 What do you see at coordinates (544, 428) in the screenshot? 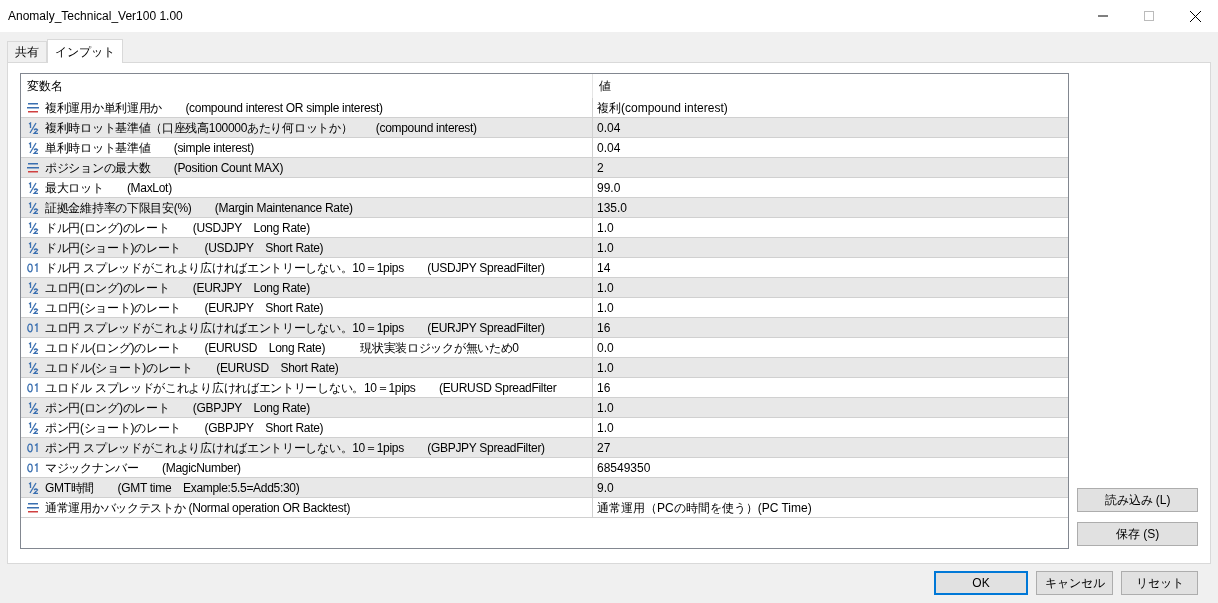
I see `parameter-row: ポン円(ショート)のレート (GBPJPY Short Rate) 1.0` at bounding box center [544, 428].